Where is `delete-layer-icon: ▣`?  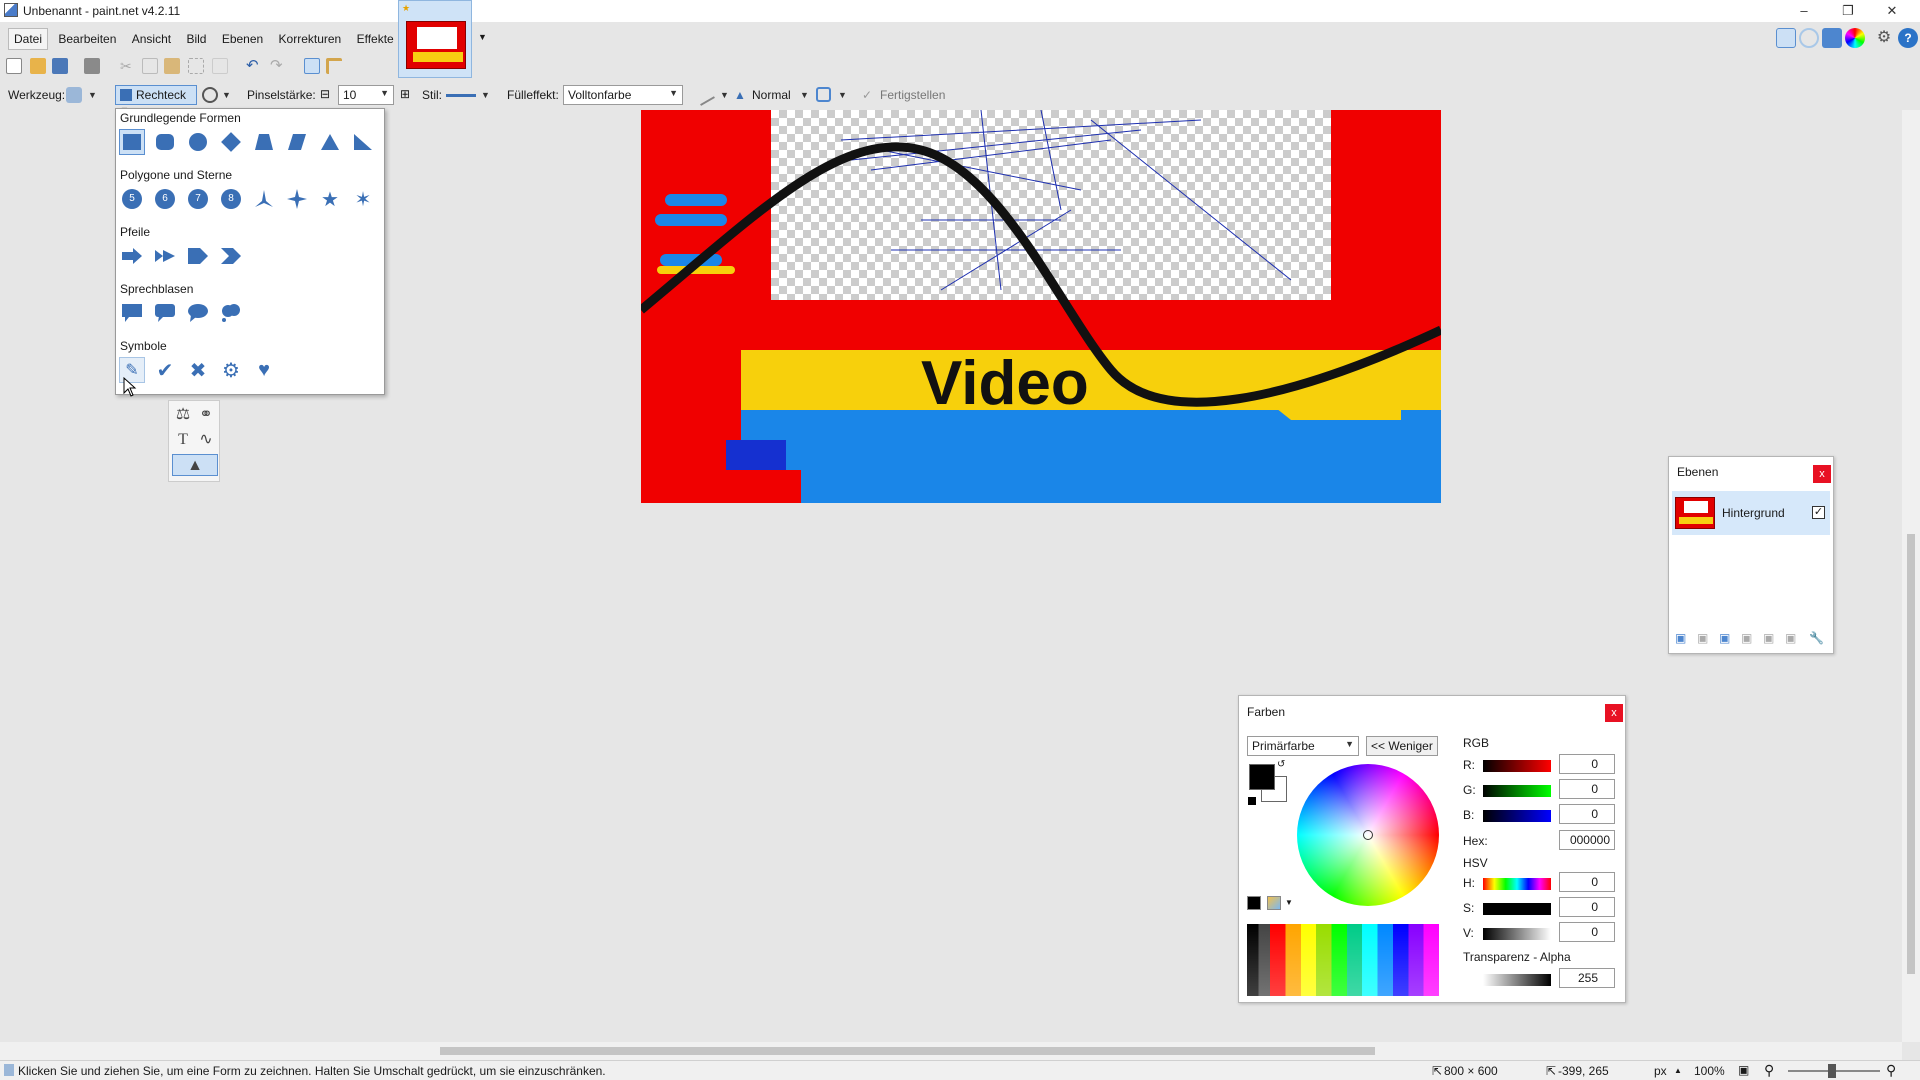
delete-layer-icon: ▣ is located at coordinates (1702, 638).